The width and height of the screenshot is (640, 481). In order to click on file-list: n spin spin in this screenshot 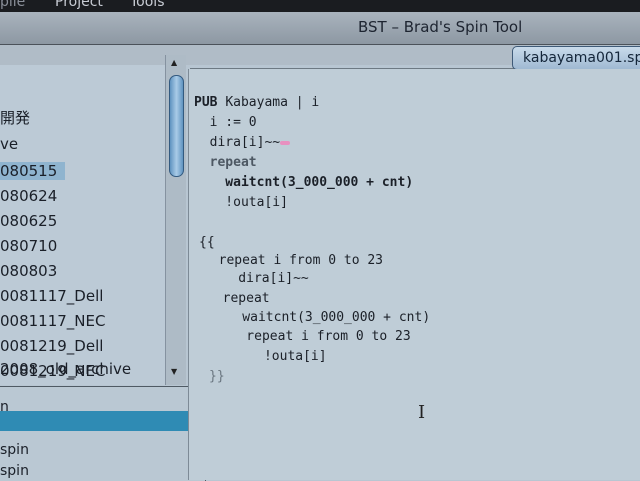, I will do `click(103, 433)`.